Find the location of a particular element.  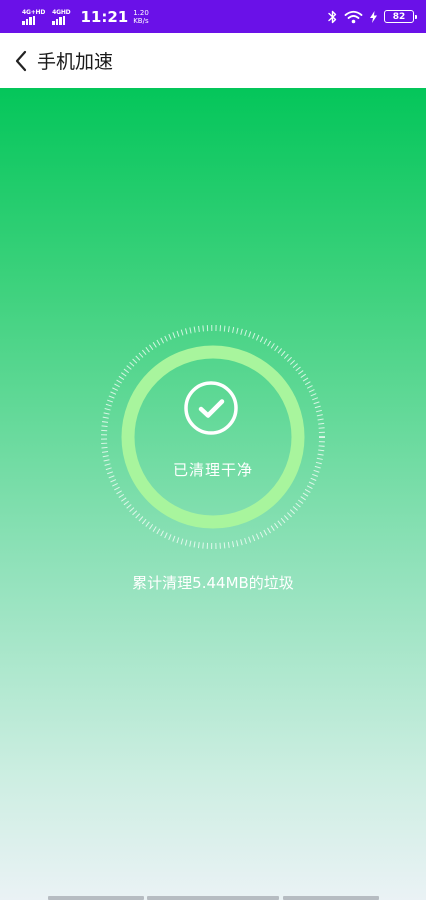

clean-status-text: 已清理干净 is located at coordinates (212, 470).